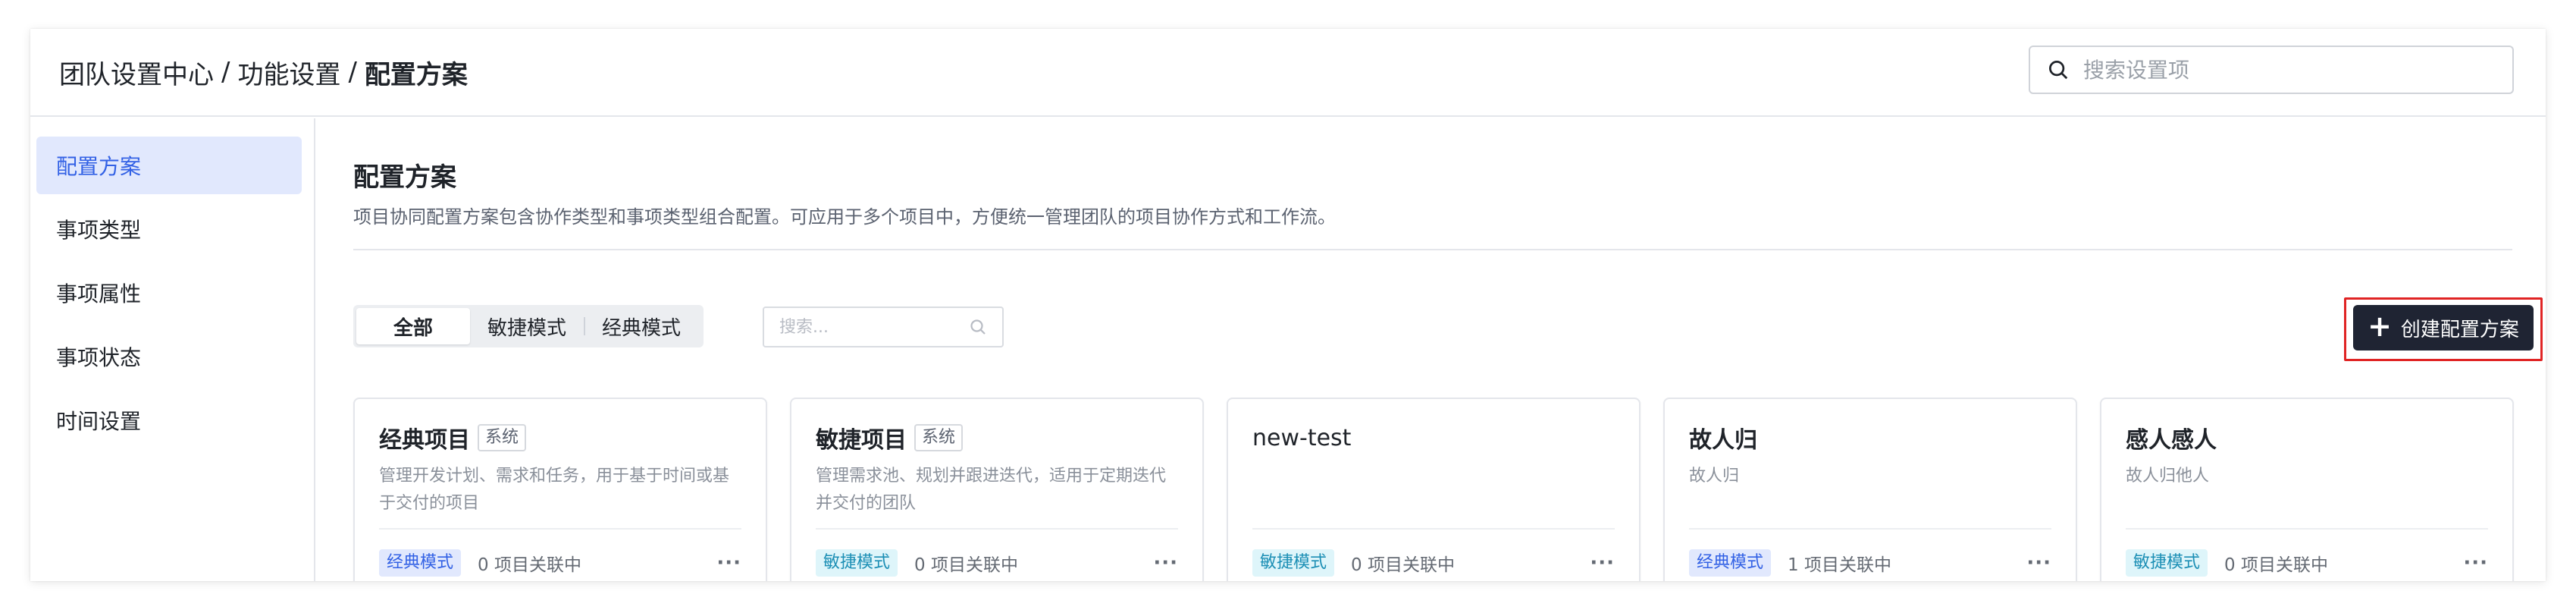 The height and width of the screenshot is (613, 2576). What do you see at coordinates (169, 420) in the screenshot?
I see `sidebar-item-time-settings: 时间设置` at bounding box center [169, 420].